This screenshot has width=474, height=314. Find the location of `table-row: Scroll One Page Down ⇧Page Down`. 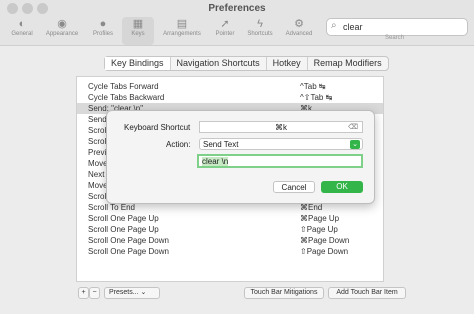

table-row: Scroll One Page Down ⇧Page Down is located at coordinates (230, 251).